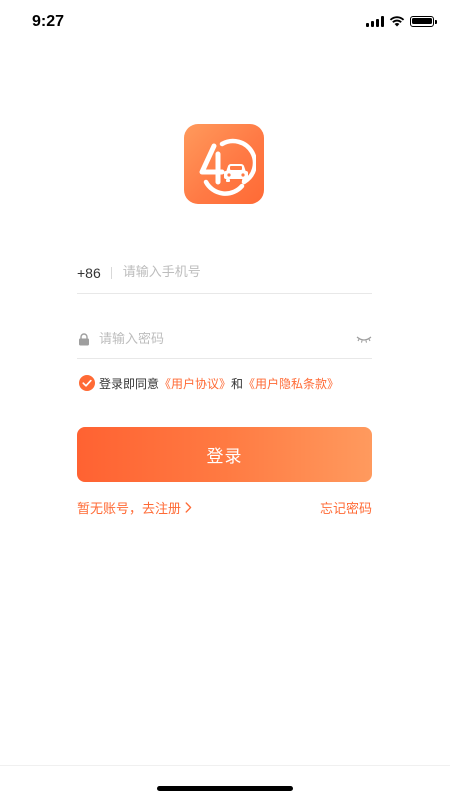  I want to click on signal-icon, so click(375, 21).